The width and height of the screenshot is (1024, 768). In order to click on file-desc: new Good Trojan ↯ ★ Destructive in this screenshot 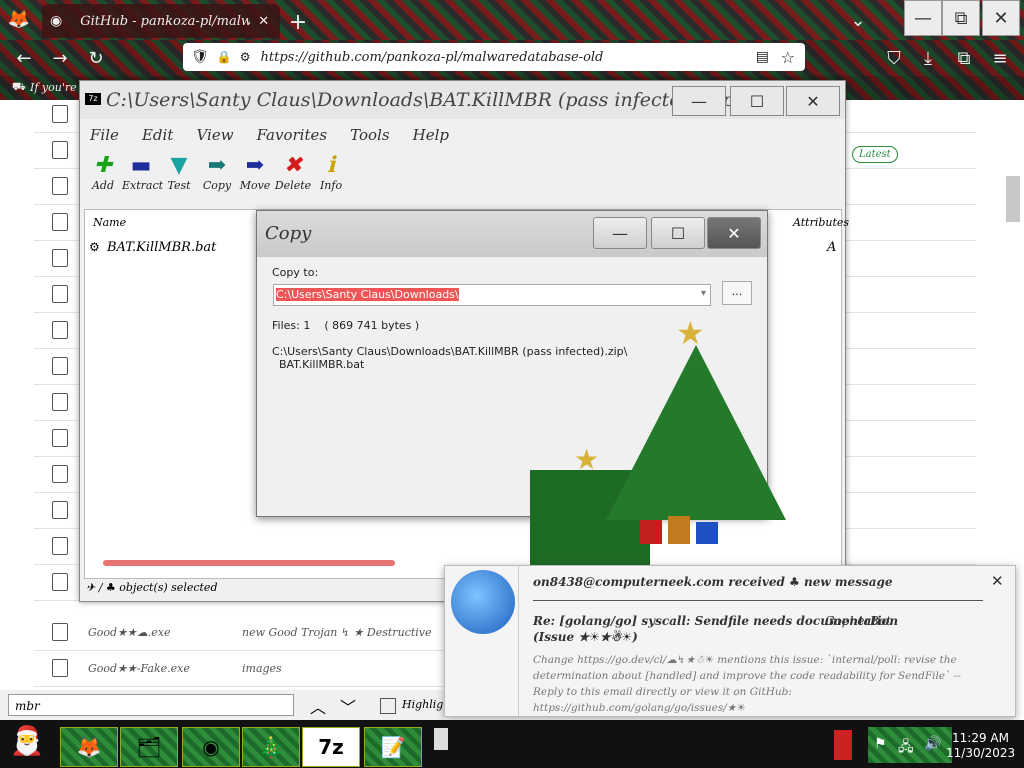, I will do `click(336, 632)`.